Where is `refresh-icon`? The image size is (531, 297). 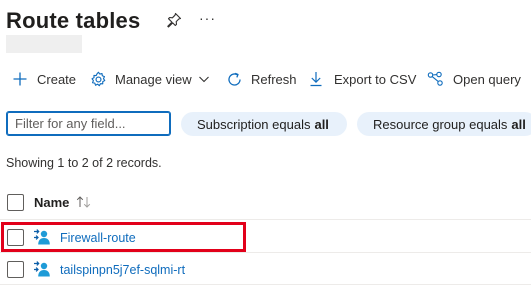 refresh-icon is located at coordinates (234, 79).